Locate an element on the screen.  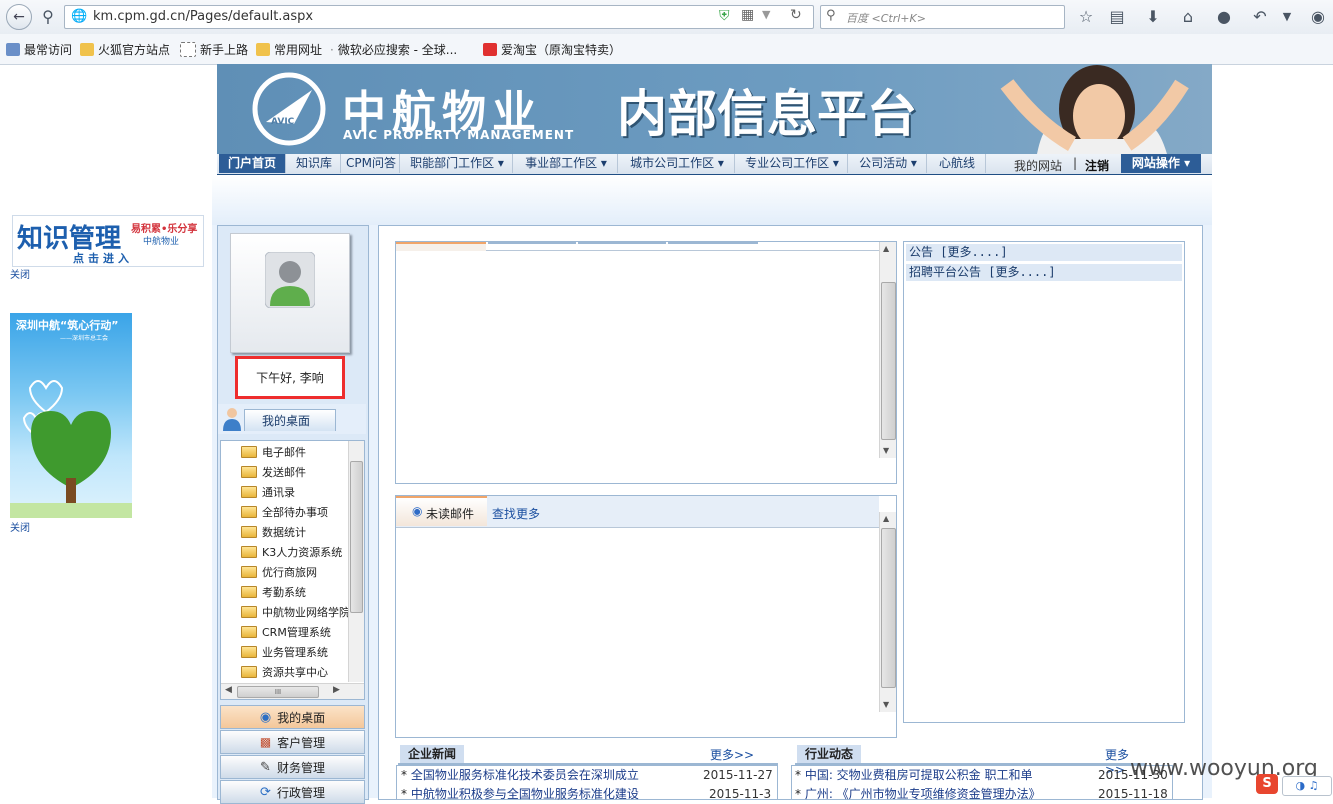
menu-functional-dept: 职能部门工作区 ▾ is located at coordinates (457, 163).